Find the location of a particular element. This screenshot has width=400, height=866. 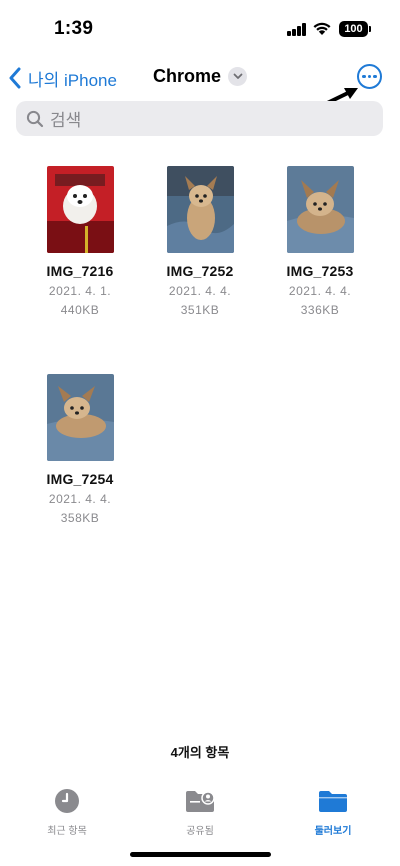

file-size: 358KB is located at coordinates (80, 518).